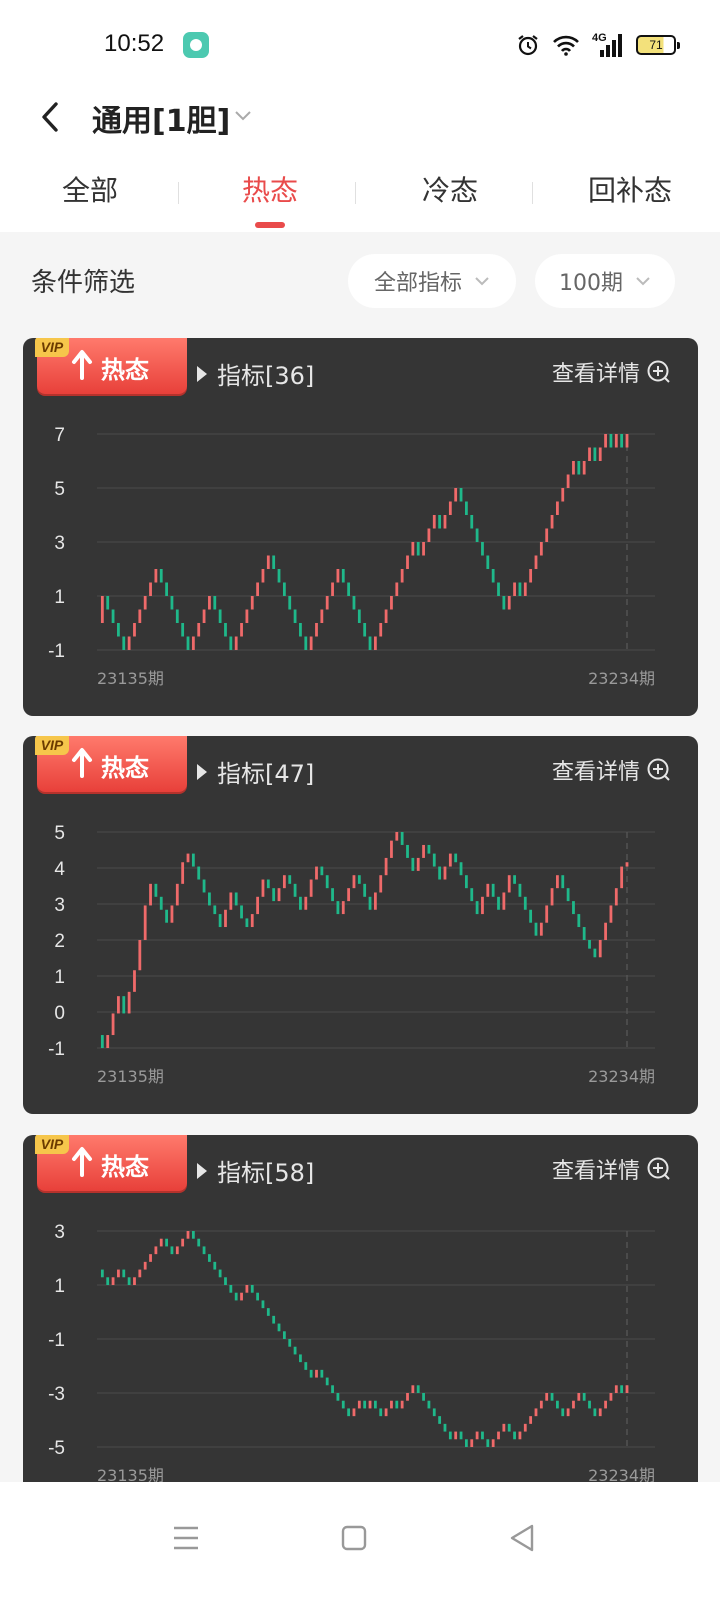  Describe the element at coordinates (522, 1538) in the screenshot. I see `back-nav-icon` at that location.